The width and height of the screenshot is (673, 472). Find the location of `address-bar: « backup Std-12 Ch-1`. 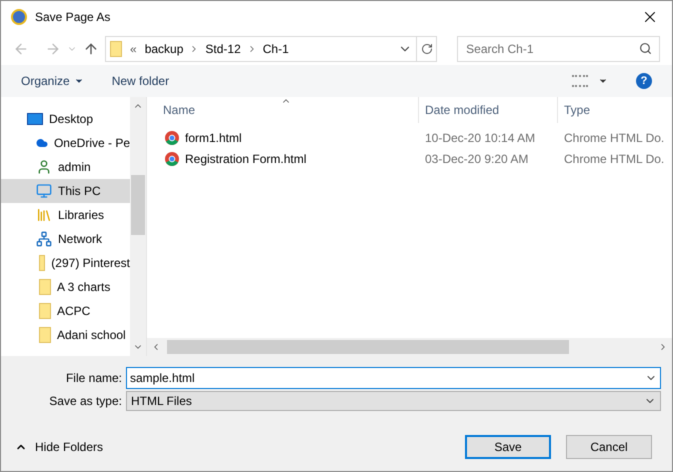

address-bar: « backup Std-12 Ch-1 is located at coordinates (271, 49).